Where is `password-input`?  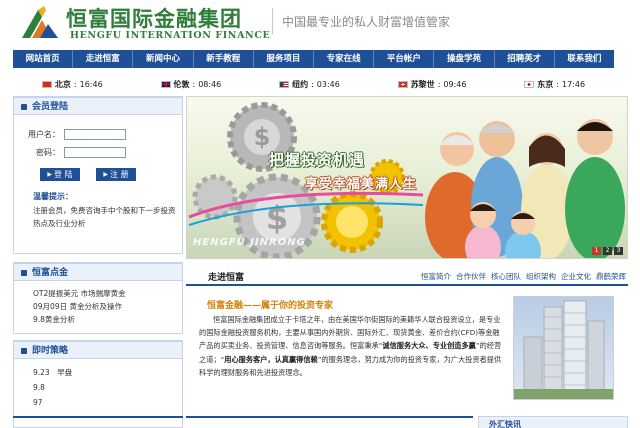
password-input is located at coordinates (95, 152).